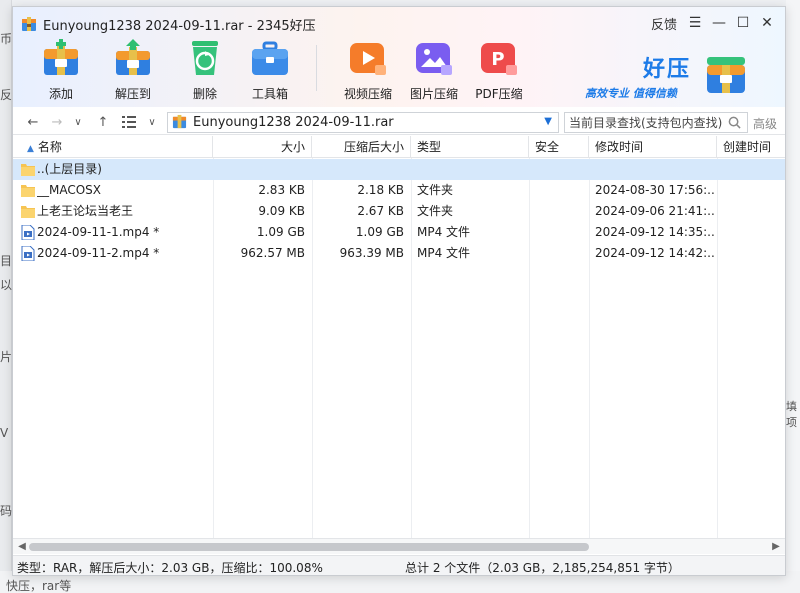  What do you see at coordinates (262, 147) in the screenshot?
I see `column-size: 大小` at bounding box center [262, 147].